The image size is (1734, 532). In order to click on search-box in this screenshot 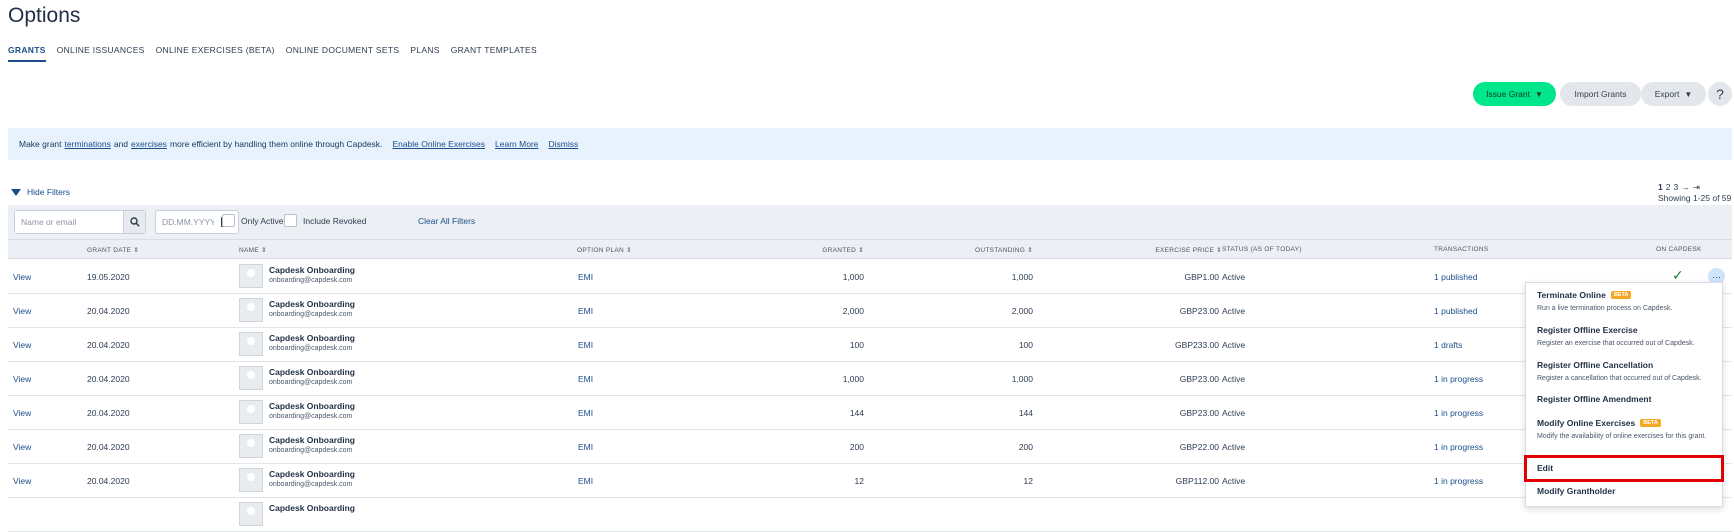, I will do `click(80, 222)`.